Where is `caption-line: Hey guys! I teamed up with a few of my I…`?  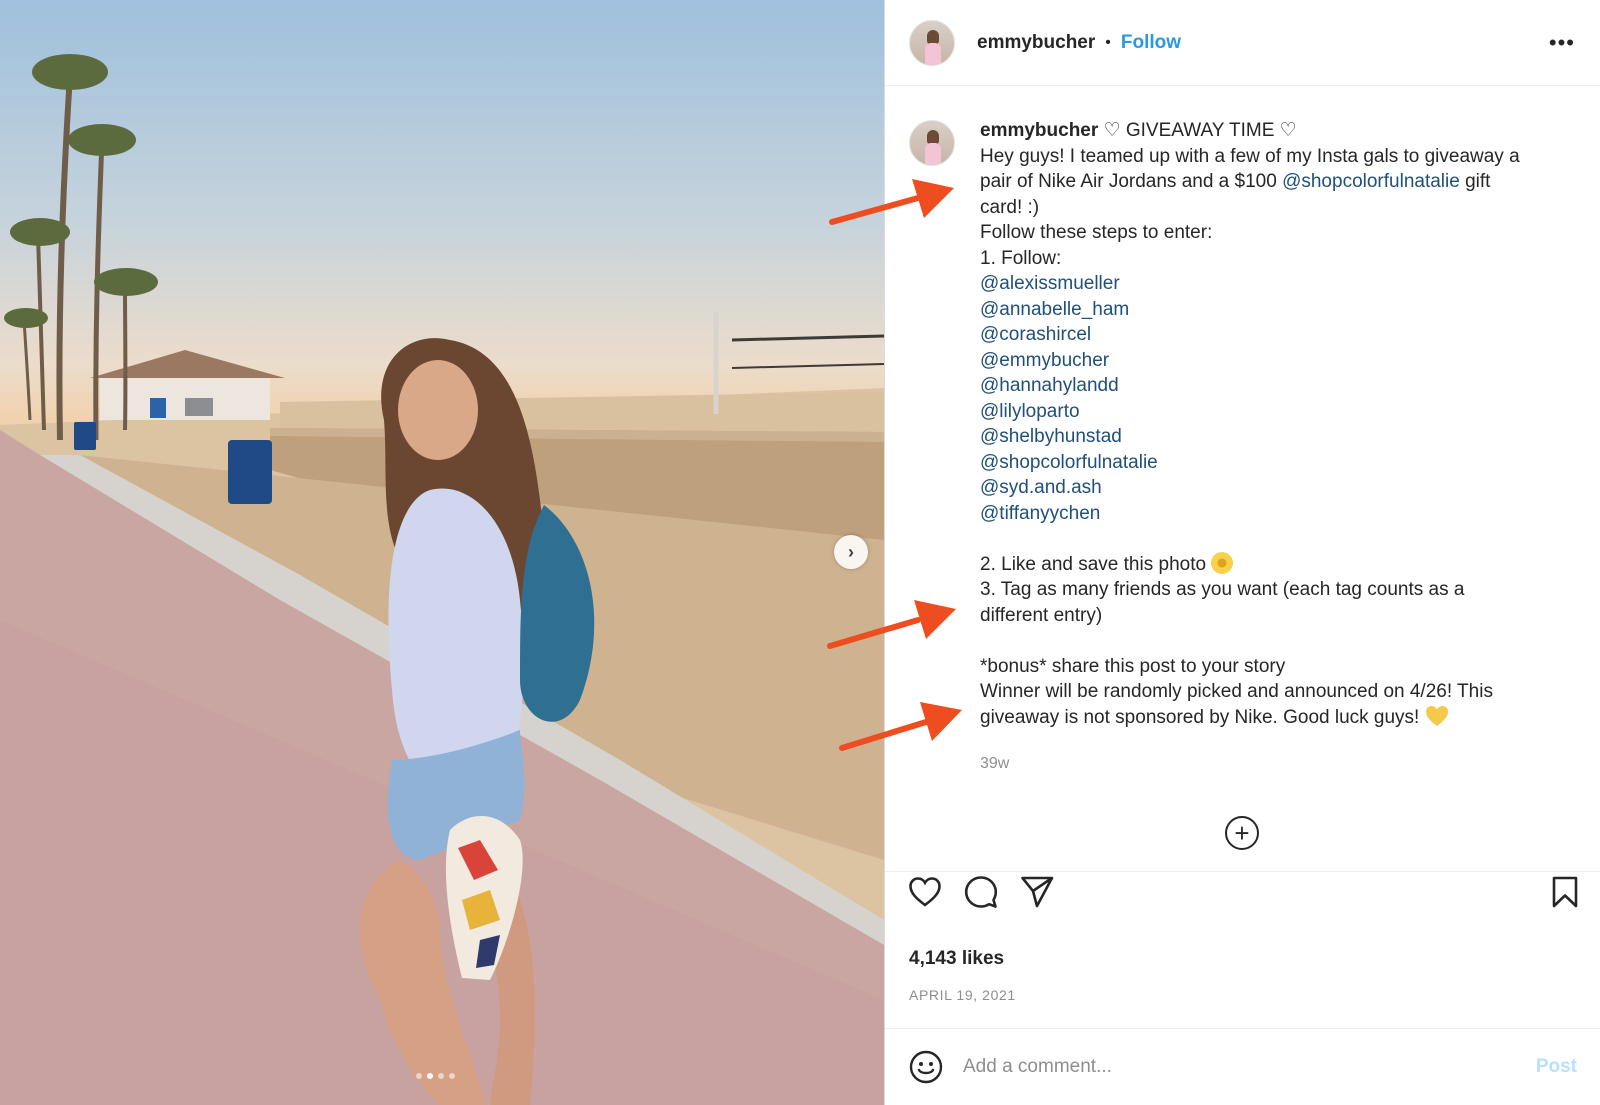
caption-line: Hey guys! I teamed up with a few of my I… is located at coordinates (1250, 156).